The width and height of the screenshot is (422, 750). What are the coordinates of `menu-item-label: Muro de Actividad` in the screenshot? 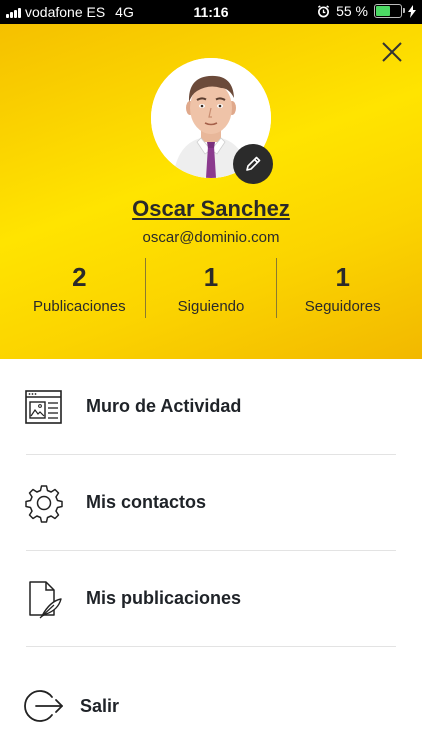 It's located at (164, 406).